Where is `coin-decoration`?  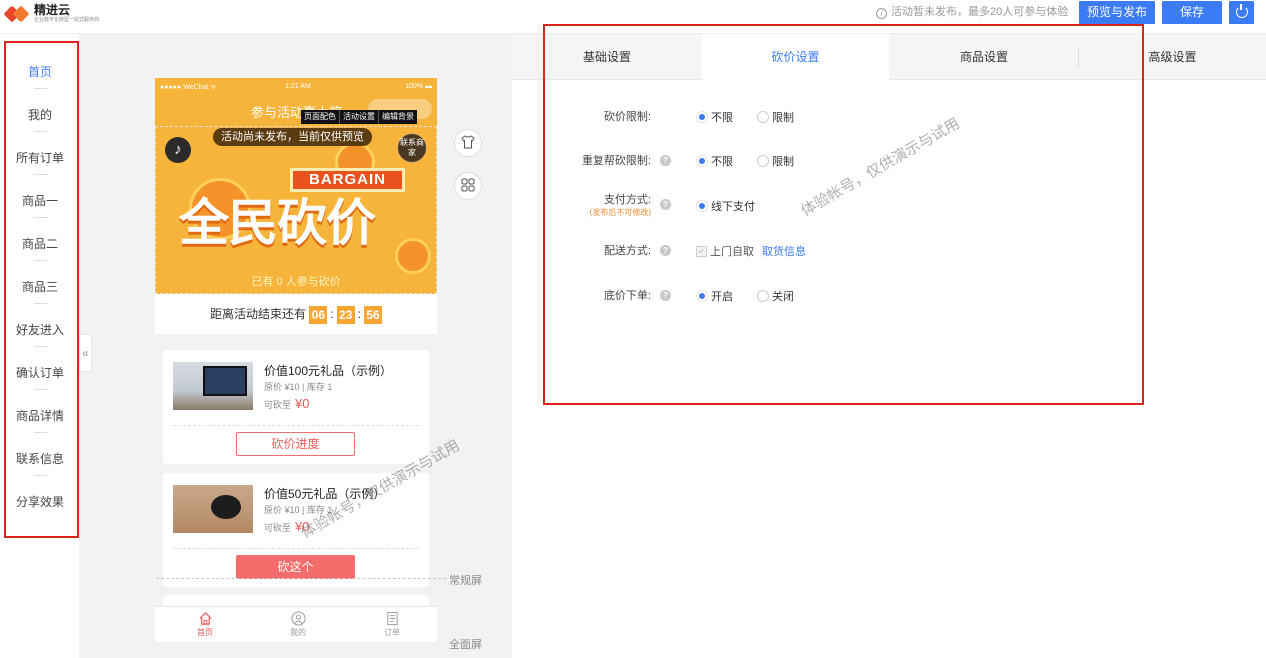
coin-decoration is located at coordinates (413, 256).